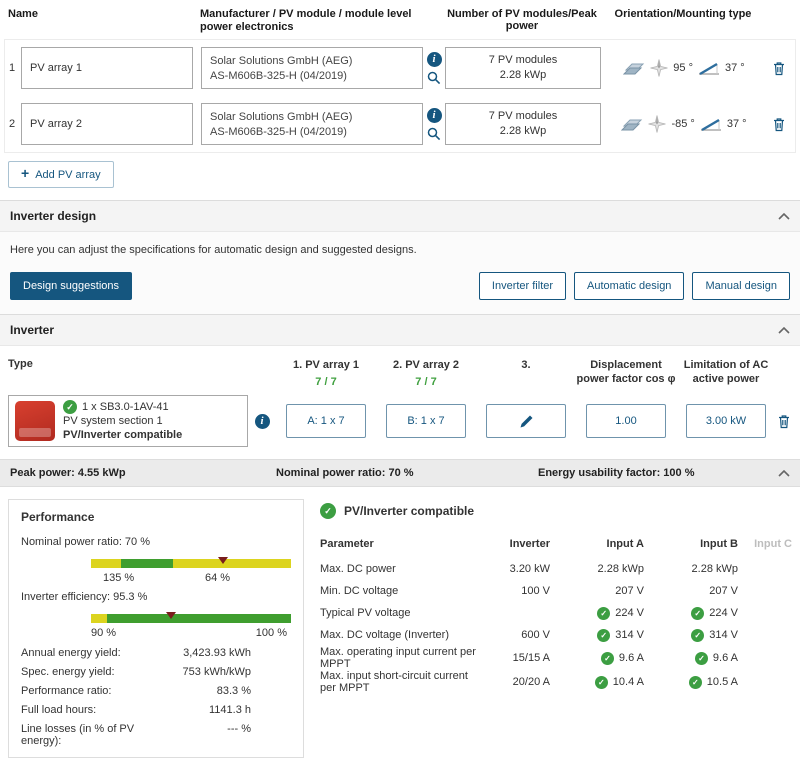  What do you see at coordinates (171, 615) in the screenshot?
I see `bar-marker` at bounding box center [171, 615].